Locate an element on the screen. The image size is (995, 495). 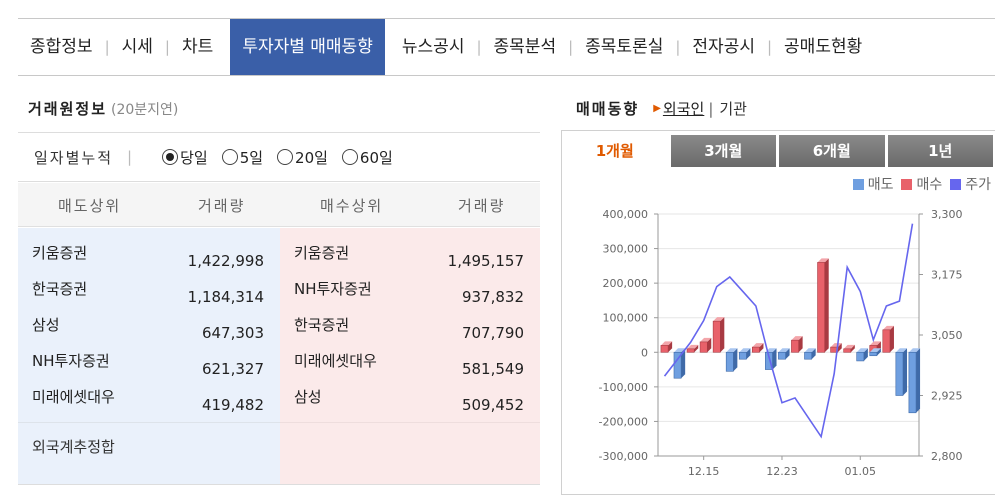
y-left-tick-label: -200,000 is located at coordinates (623, 421).